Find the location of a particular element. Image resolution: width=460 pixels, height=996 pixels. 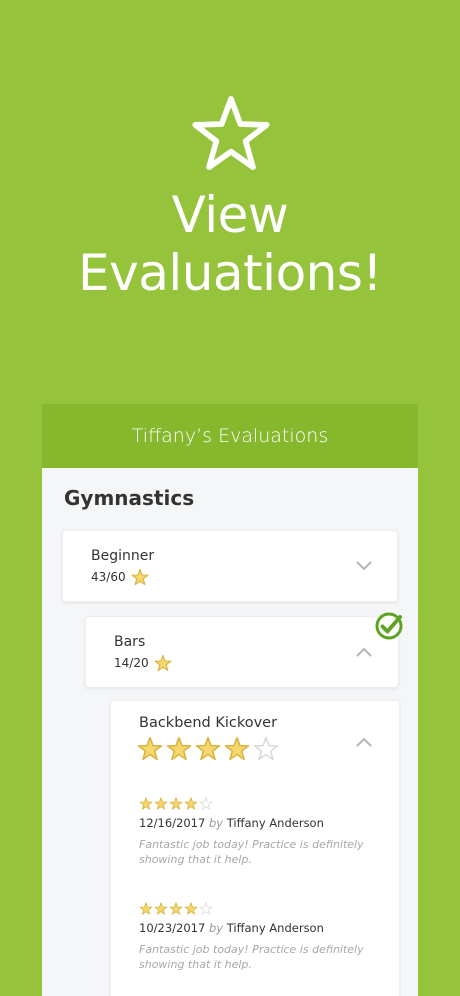

level-name: Beginner is located at coordinates (123, 556).